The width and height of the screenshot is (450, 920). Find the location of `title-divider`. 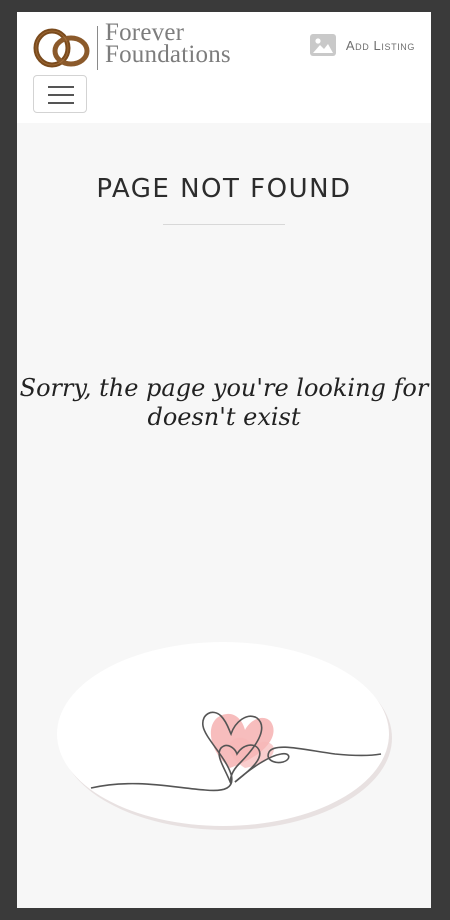

title-divider is located at coordinates (224, 224).